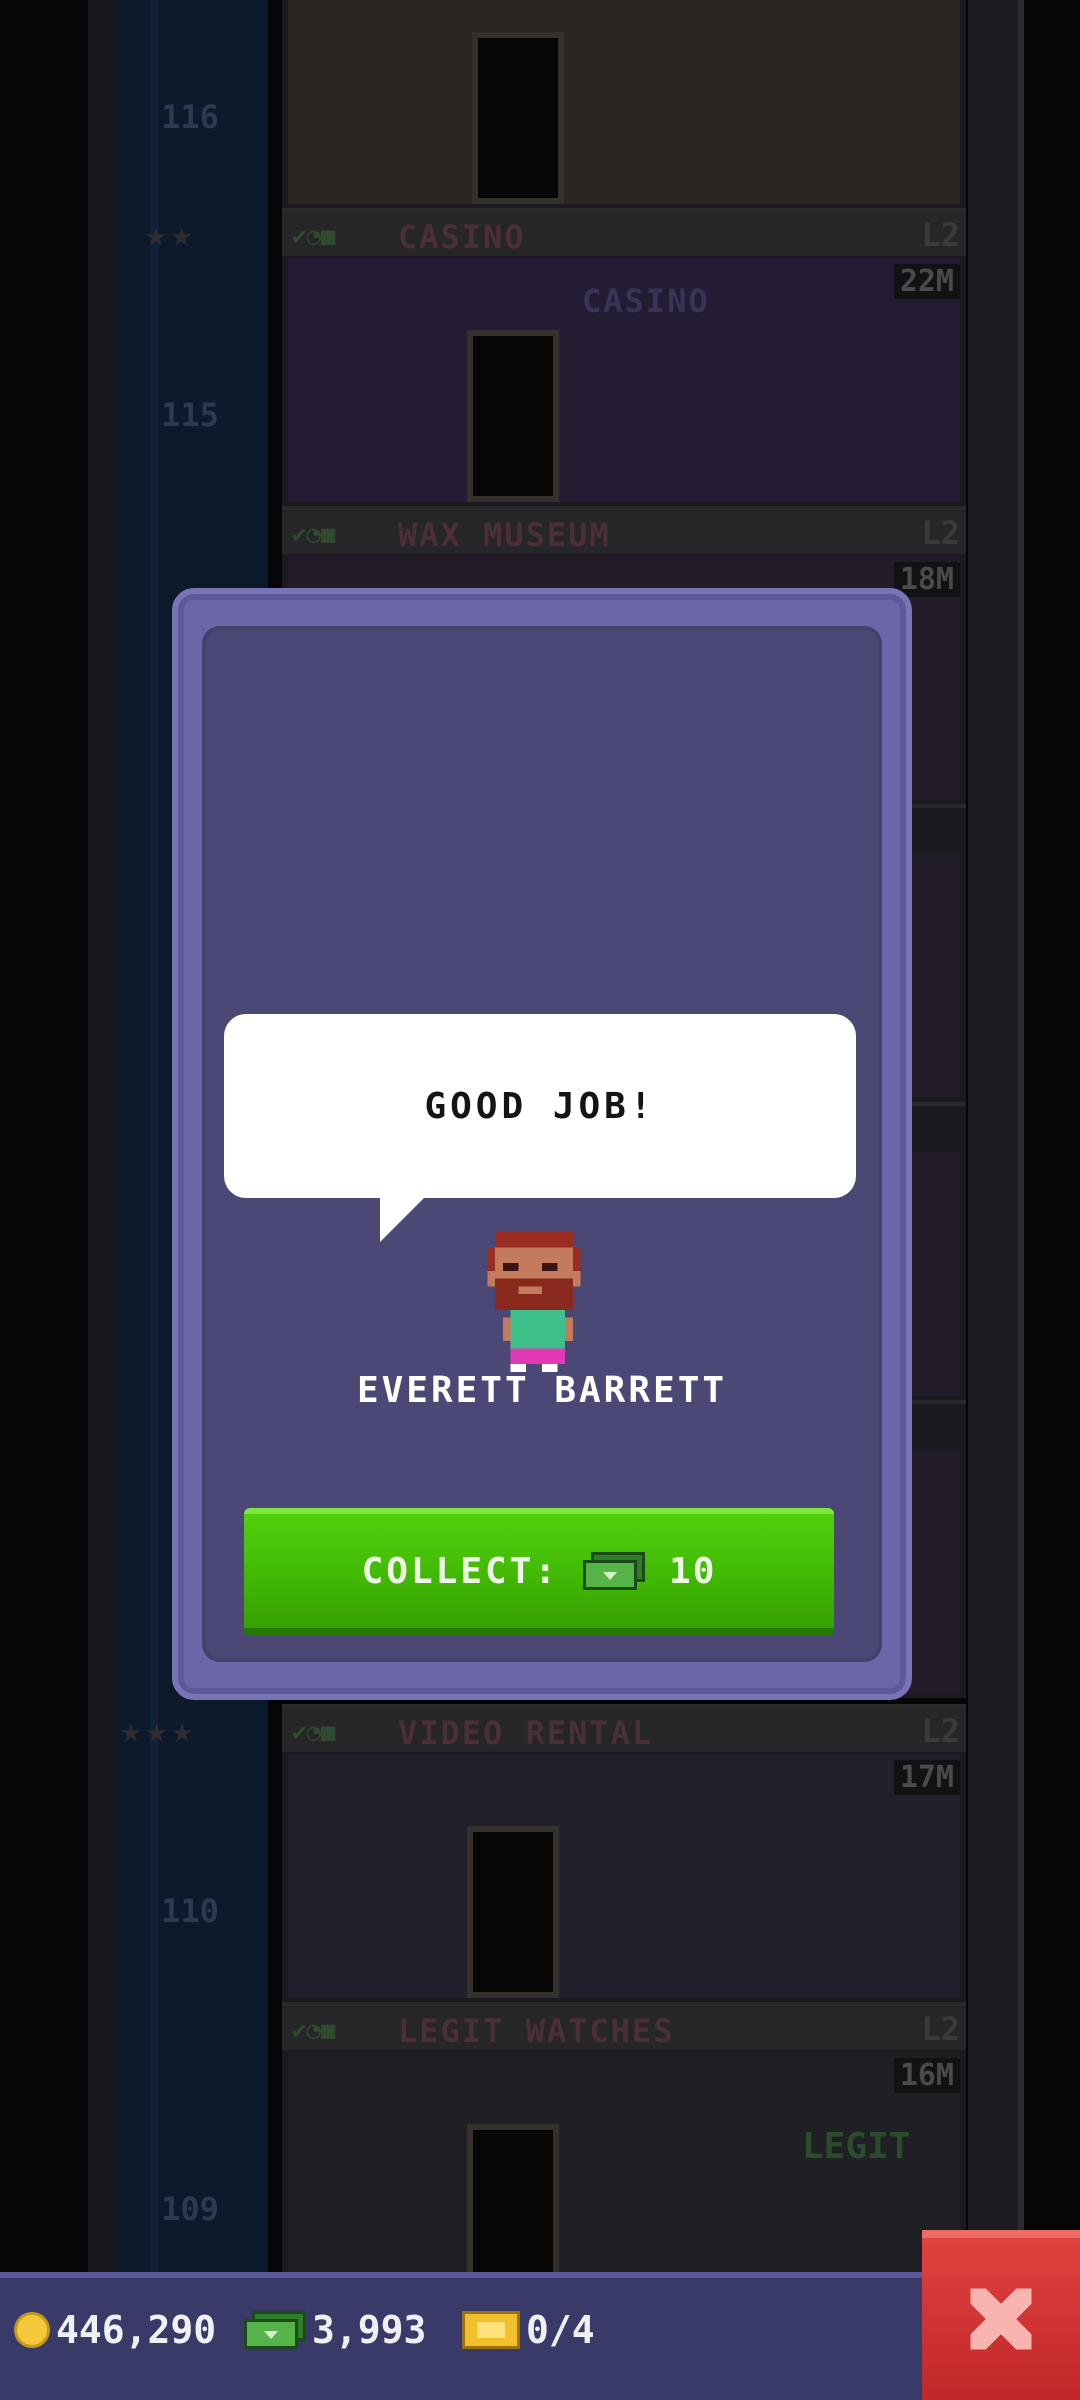  I want to click on bux-value: 3,993, so click(369, 2330).